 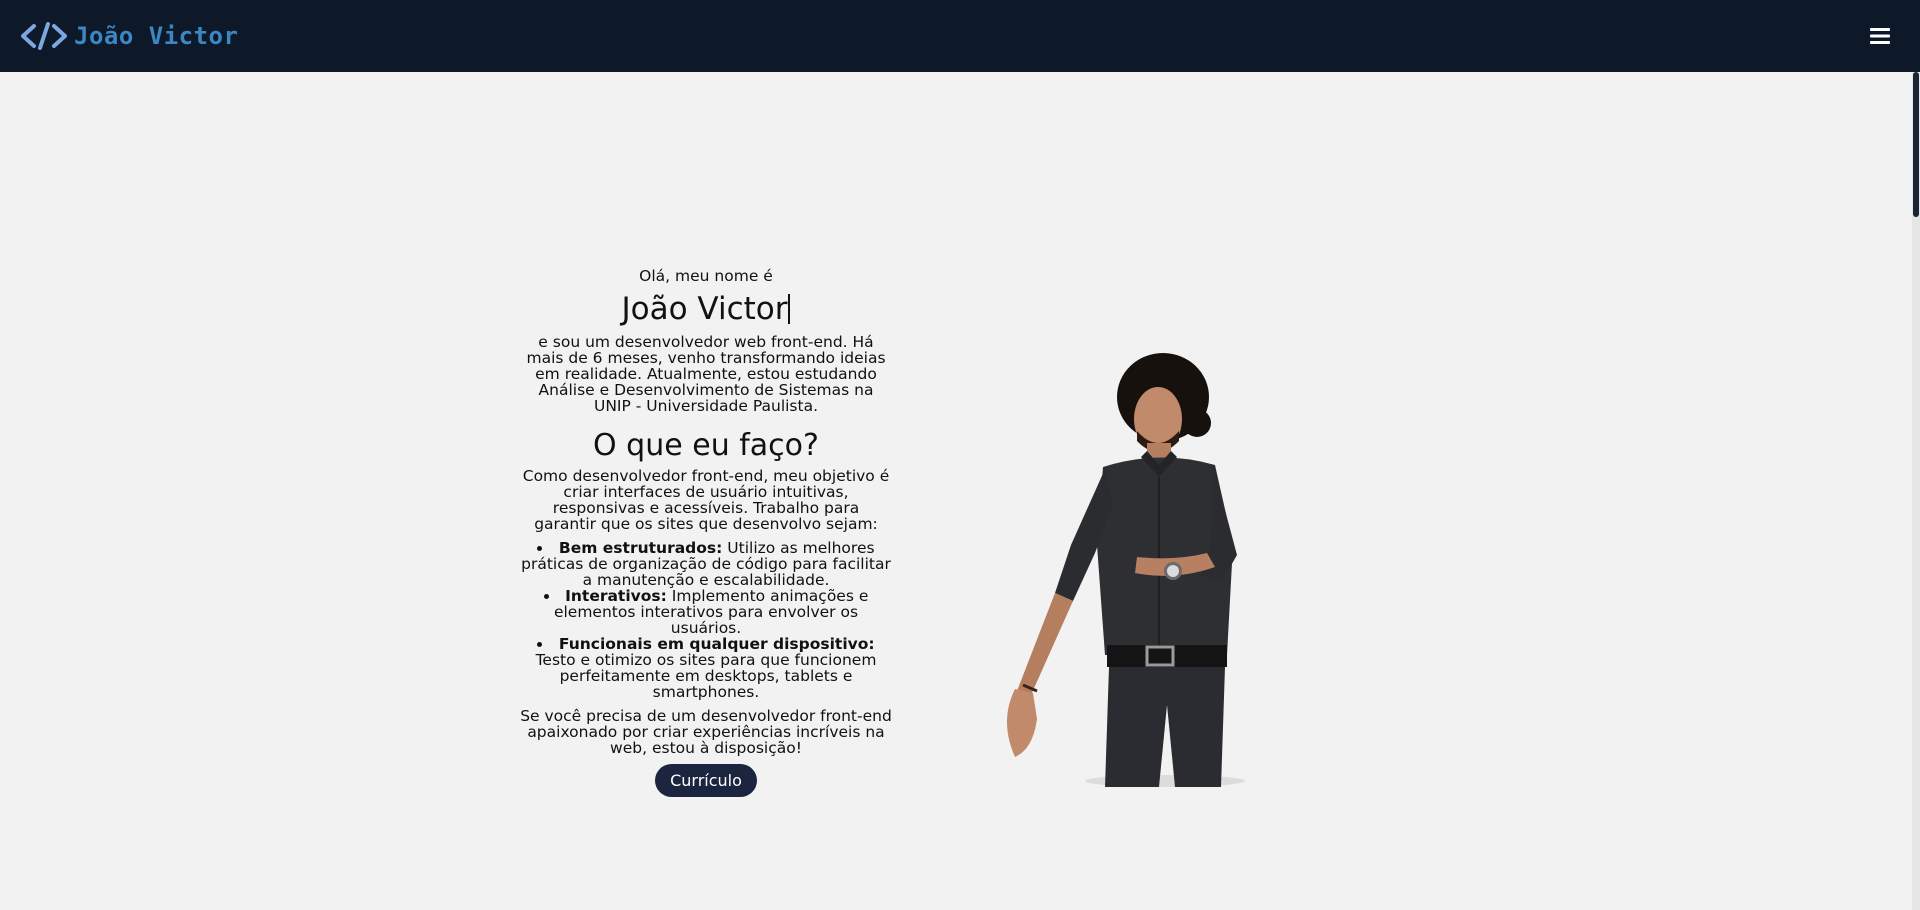 I want to click on brand-name: João Victor, so click(x=156, y=36).